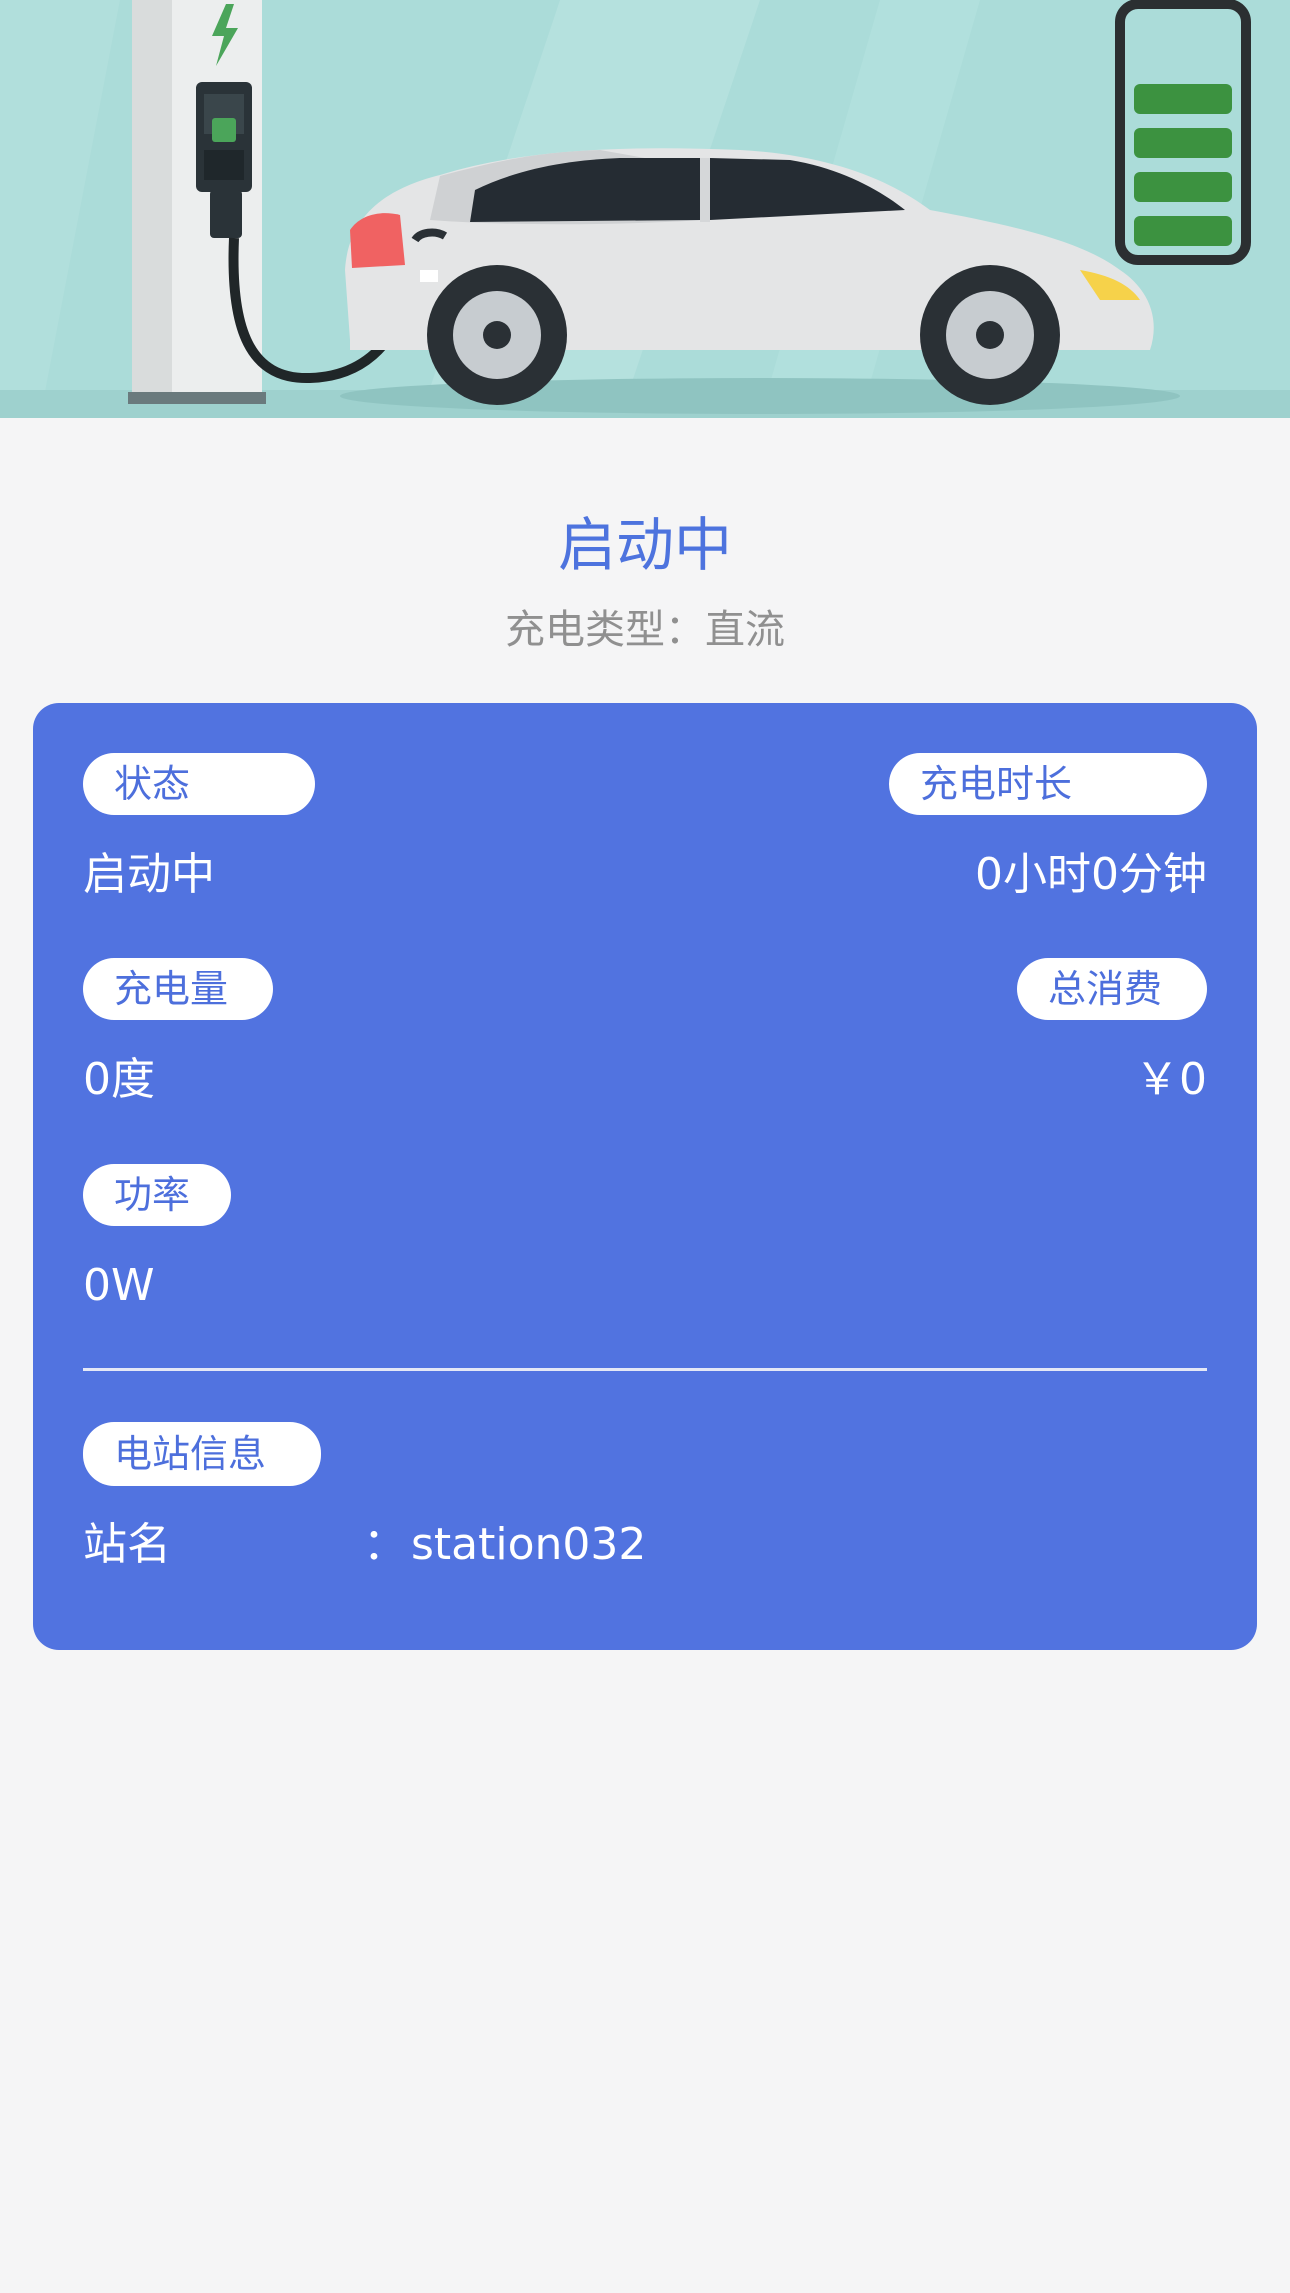 The width and height of the screenshot is (1290, 2293). What do you see at coordinates (645, 630) in the screenshot?
I see `charge-type-label: 充电类型：直流` at bounding box center [645, 630].